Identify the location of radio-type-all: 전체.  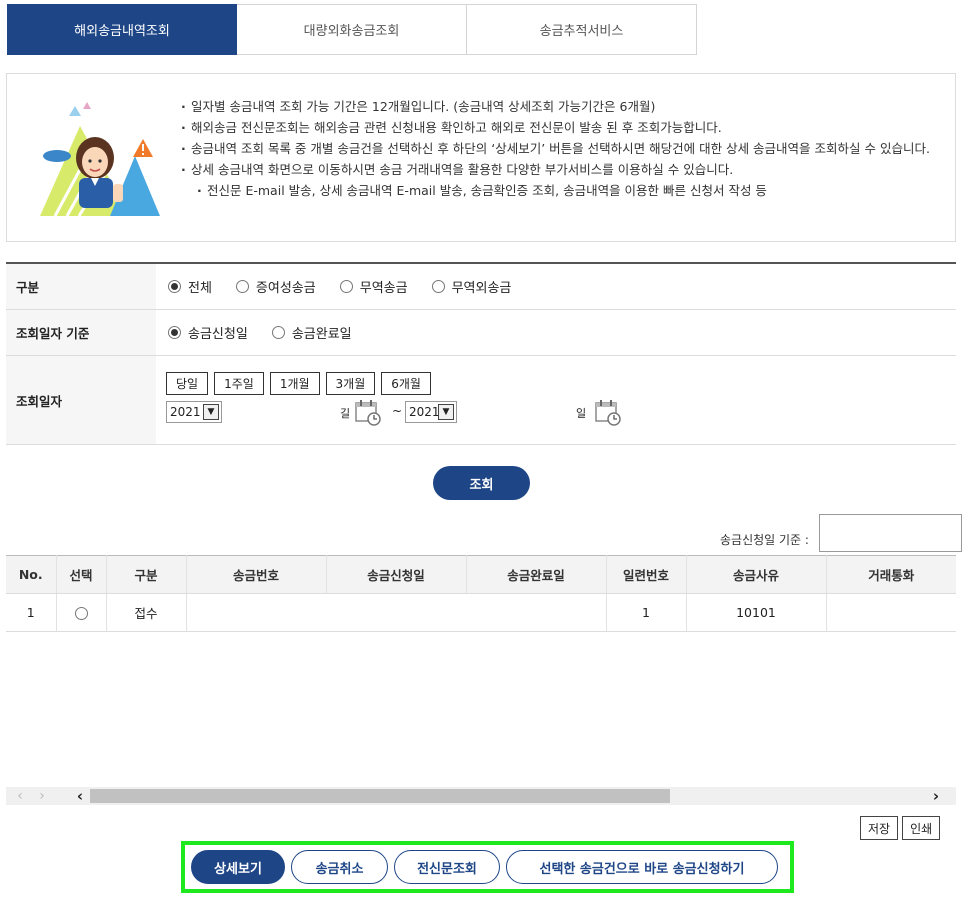
(190, 286).